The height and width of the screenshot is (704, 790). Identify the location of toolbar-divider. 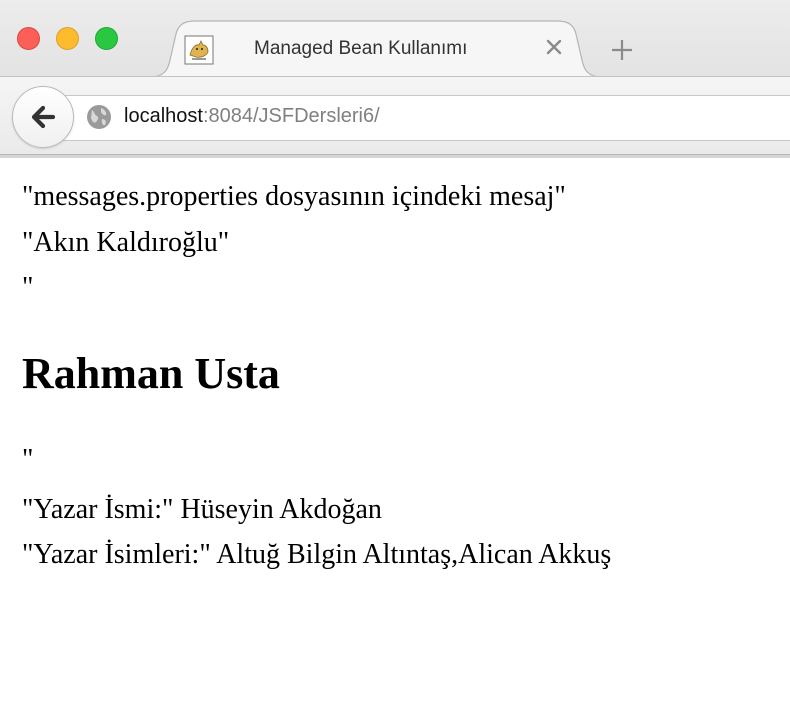
(395, 156).